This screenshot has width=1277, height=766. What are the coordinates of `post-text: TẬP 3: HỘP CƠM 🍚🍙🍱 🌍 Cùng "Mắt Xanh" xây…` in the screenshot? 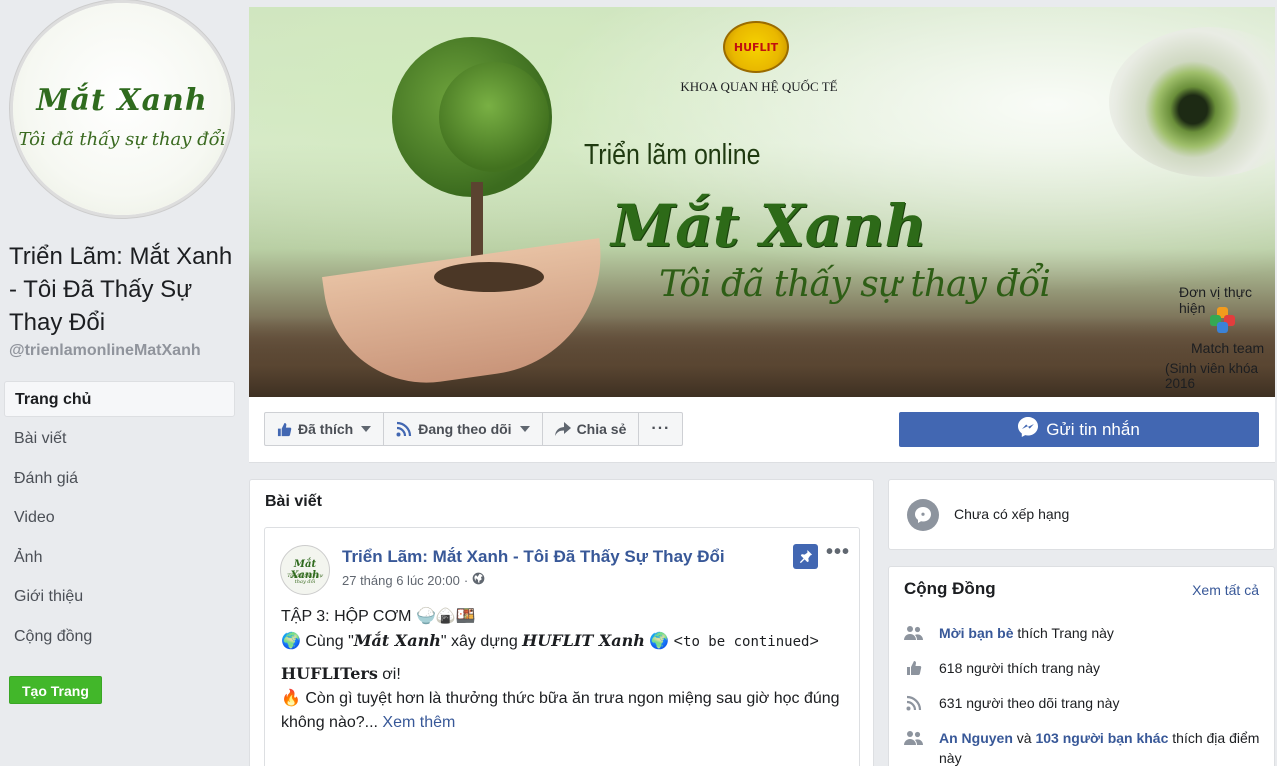 It's located at (561, 670).